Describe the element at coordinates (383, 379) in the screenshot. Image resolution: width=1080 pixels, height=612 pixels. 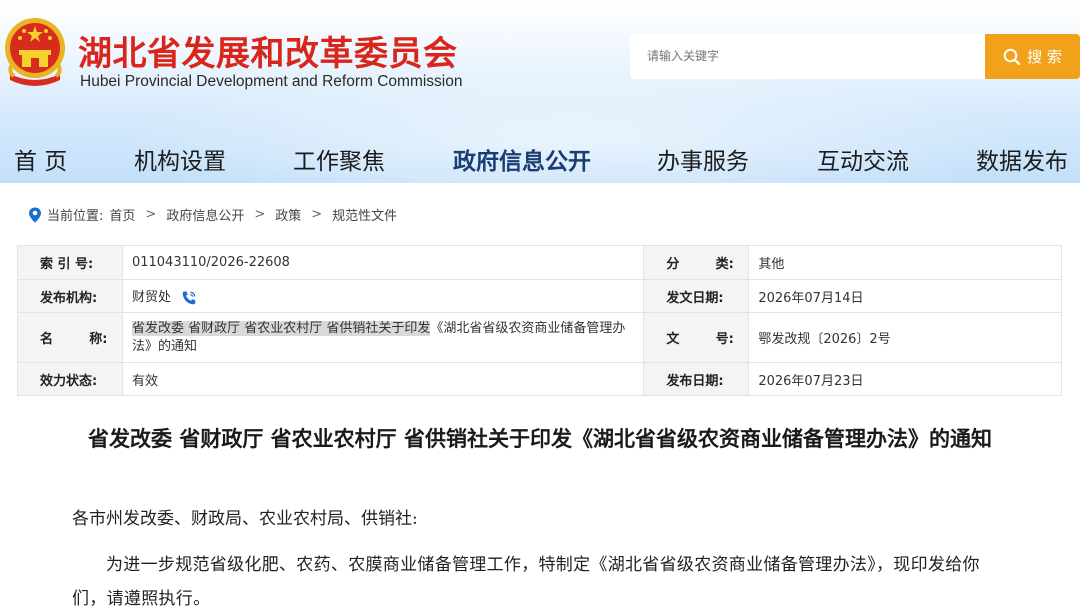
I see `validity-status-value: 有效` at that location.